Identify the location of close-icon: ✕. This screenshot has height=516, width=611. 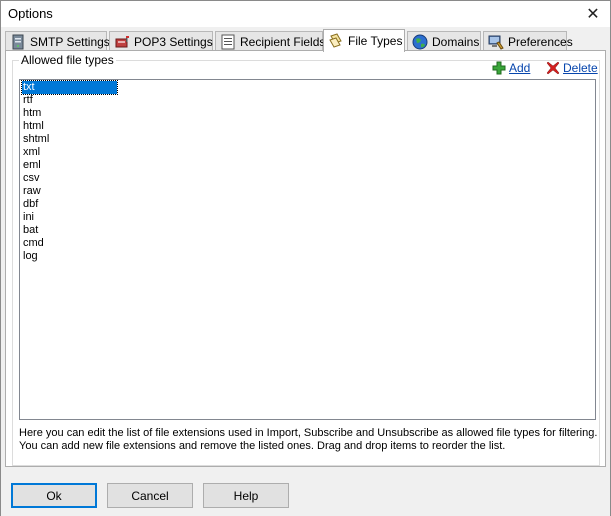
(593, 14).